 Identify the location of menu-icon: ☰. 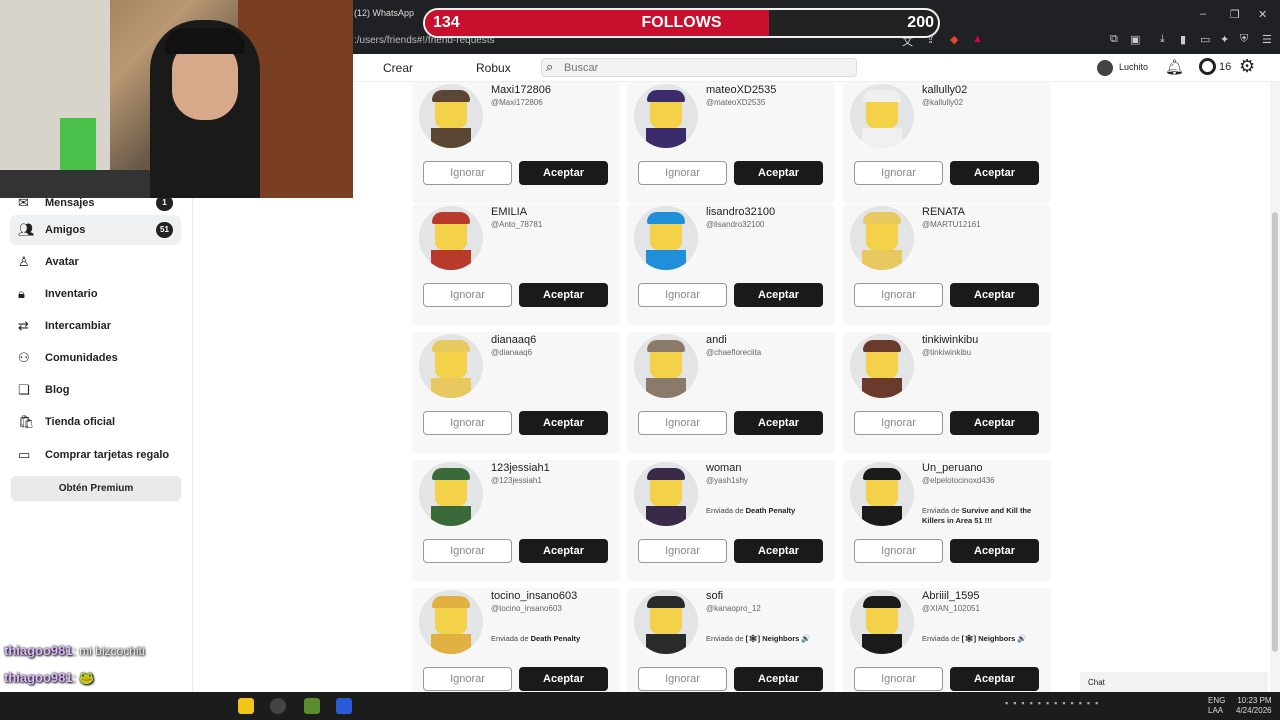
(1267, 39).